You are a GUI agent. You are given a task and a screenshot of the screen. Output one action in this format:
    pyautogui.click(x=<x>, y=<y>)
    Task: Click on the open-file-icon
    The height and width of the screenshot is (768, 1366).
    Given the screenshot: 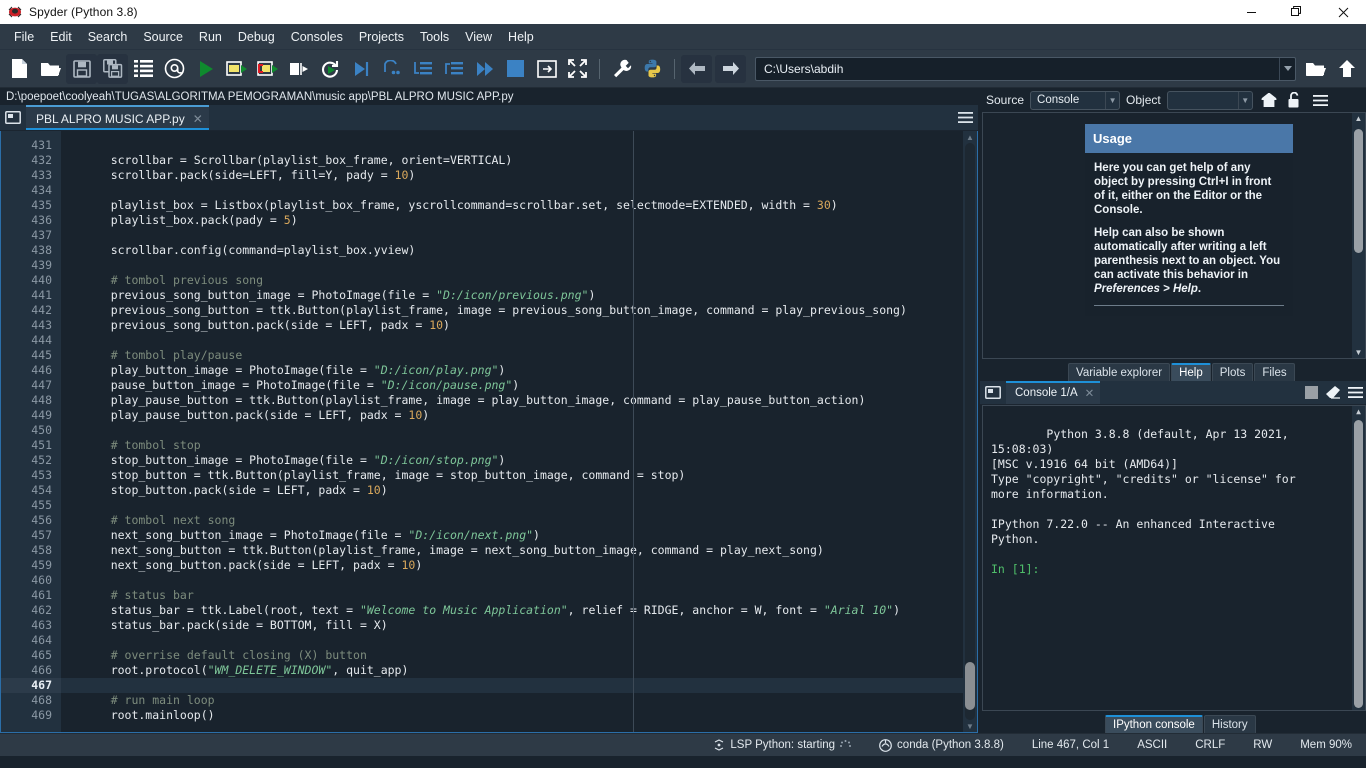 What is the action you would take?
    pyautogui.click(x=50, y=69)
    